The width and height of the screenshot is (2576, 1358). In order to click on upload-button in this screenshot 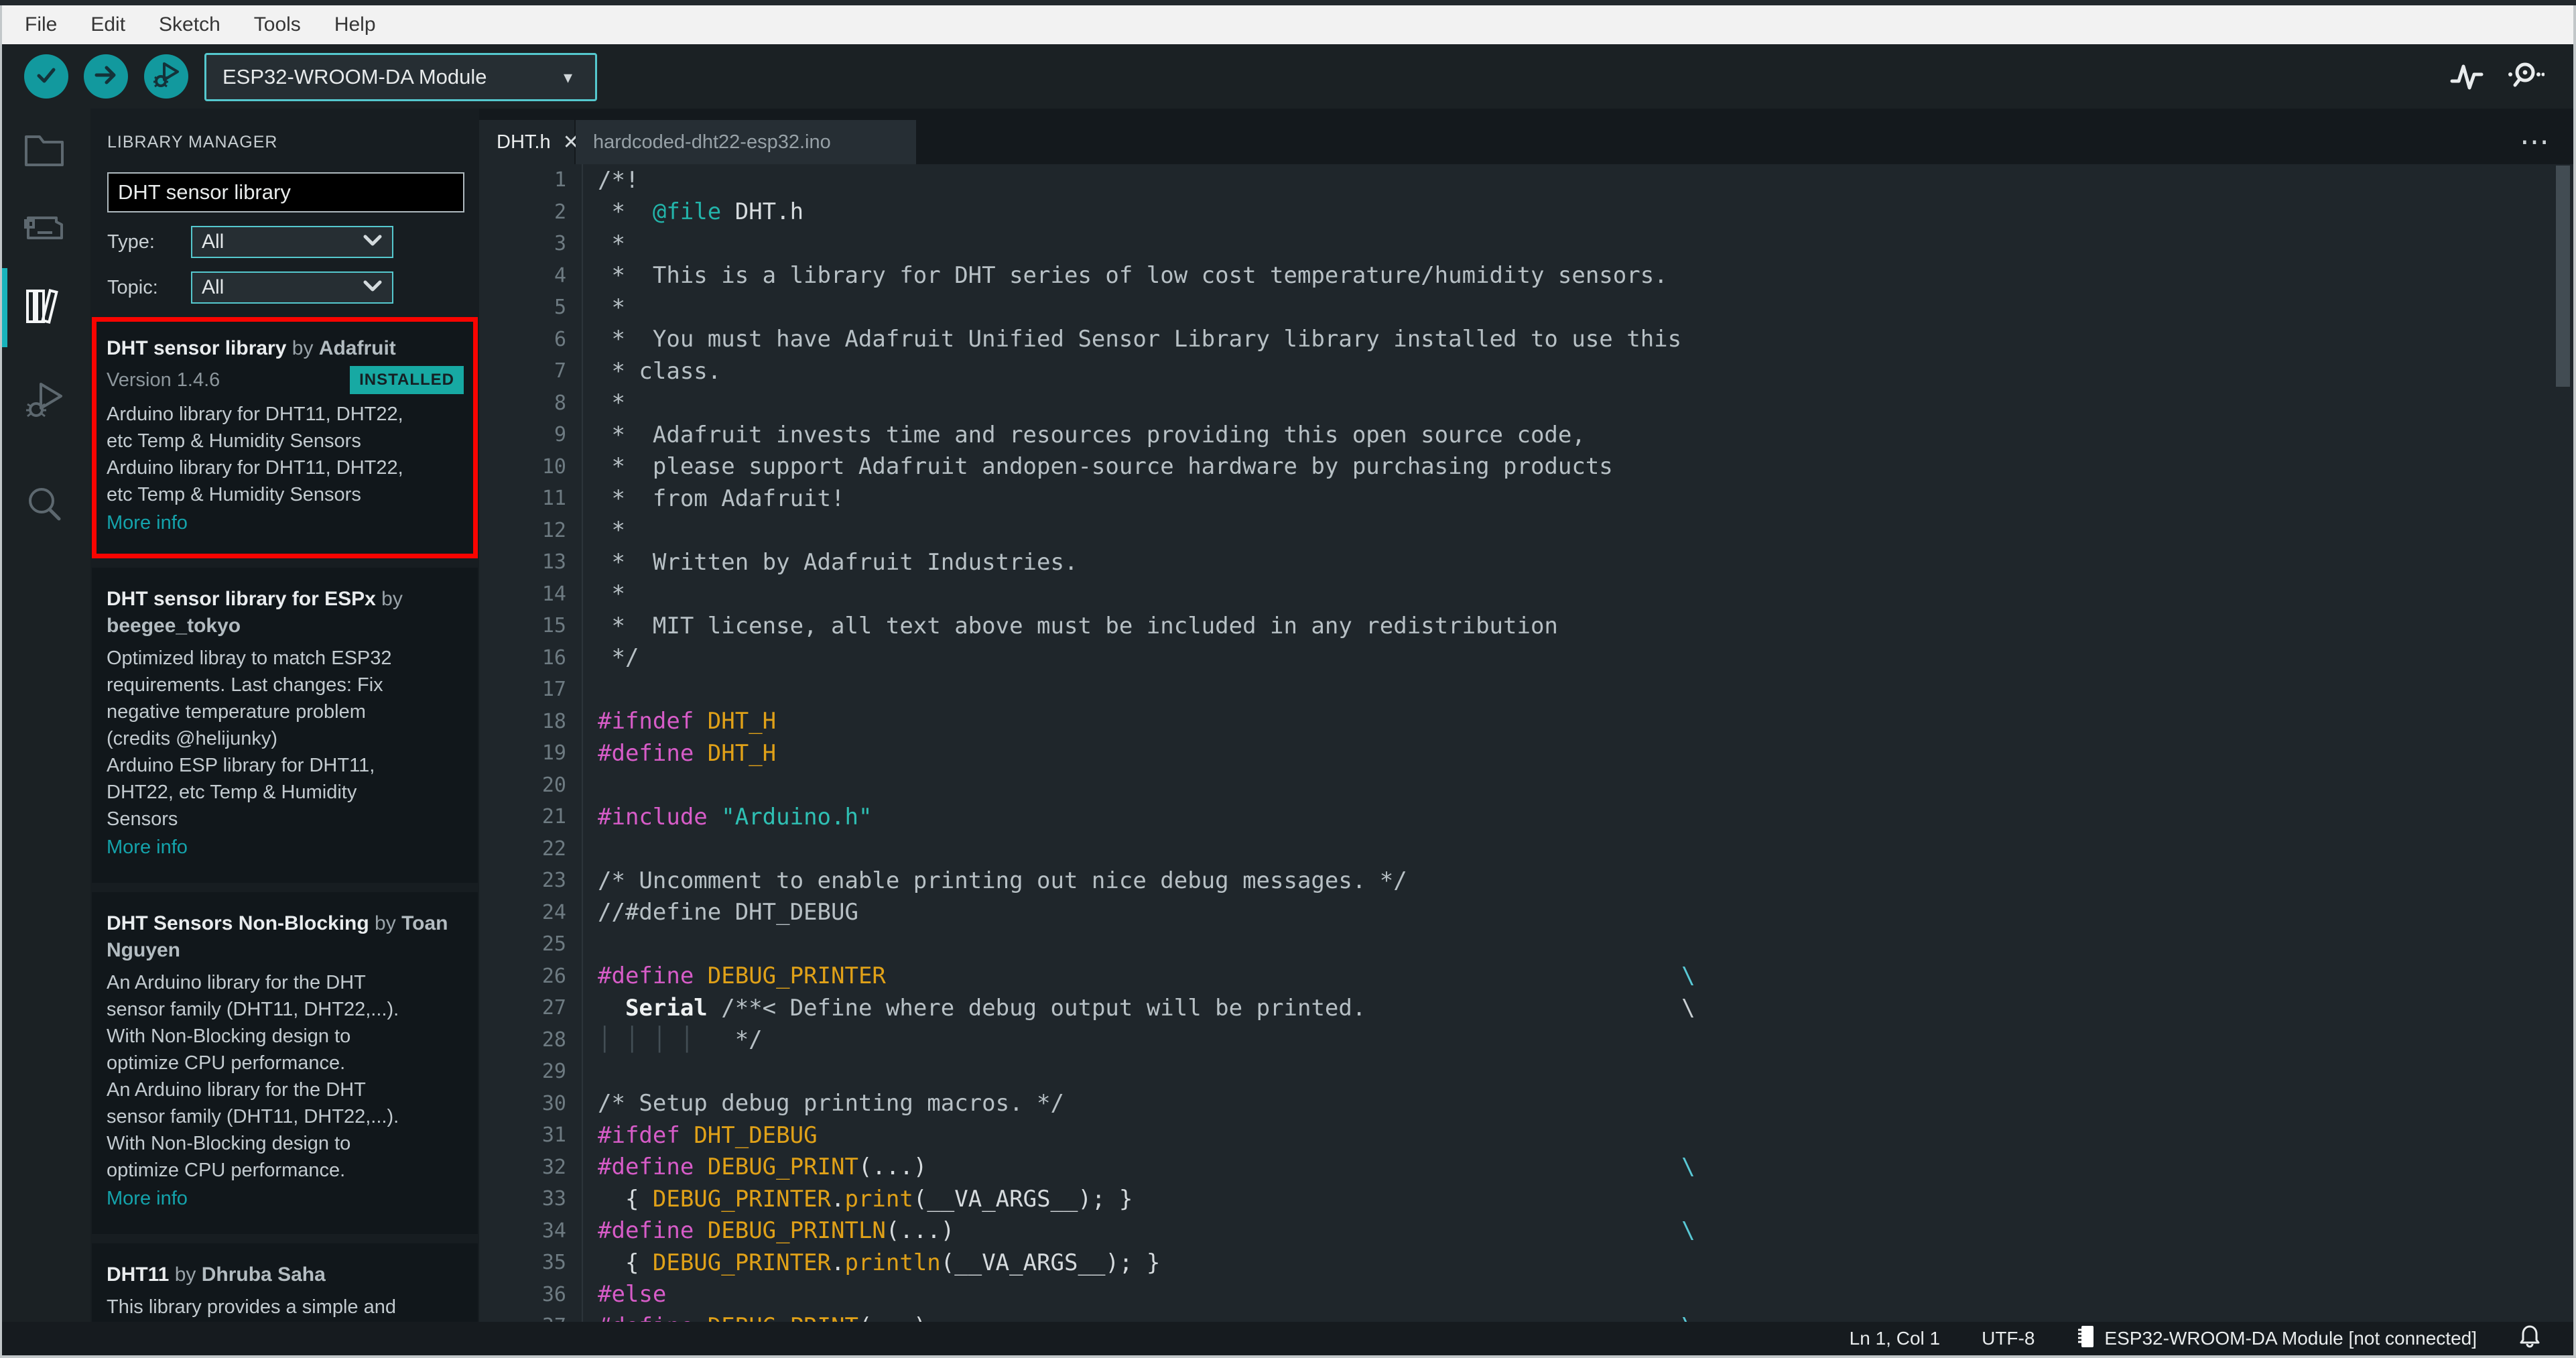, I will do `click(106, 76)`.